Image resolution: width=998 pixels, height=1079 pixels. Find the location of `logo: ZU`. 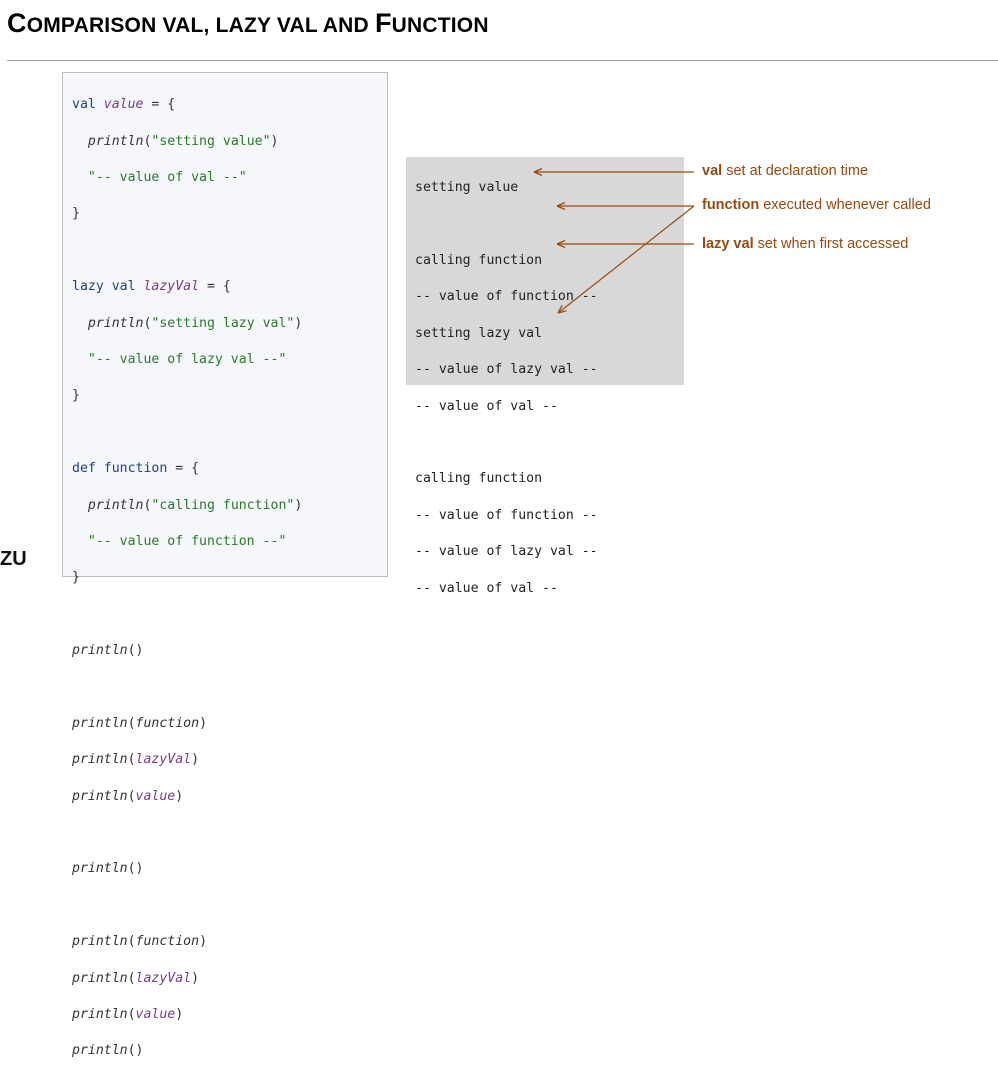

logo: ZU is located at coordinates (13, 559).